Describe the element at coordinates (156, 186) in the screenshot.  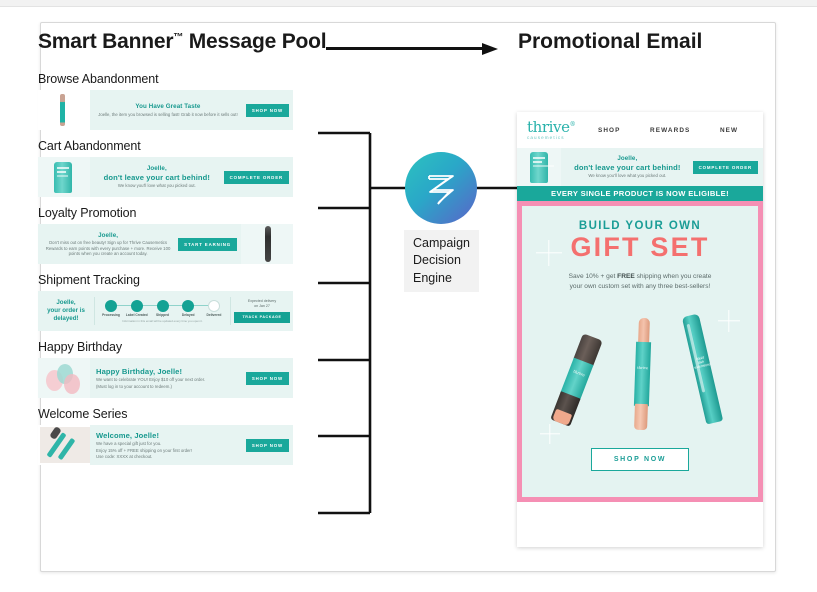
I see `banner-subcopy: We know you'll love what you picked out.` at that location.